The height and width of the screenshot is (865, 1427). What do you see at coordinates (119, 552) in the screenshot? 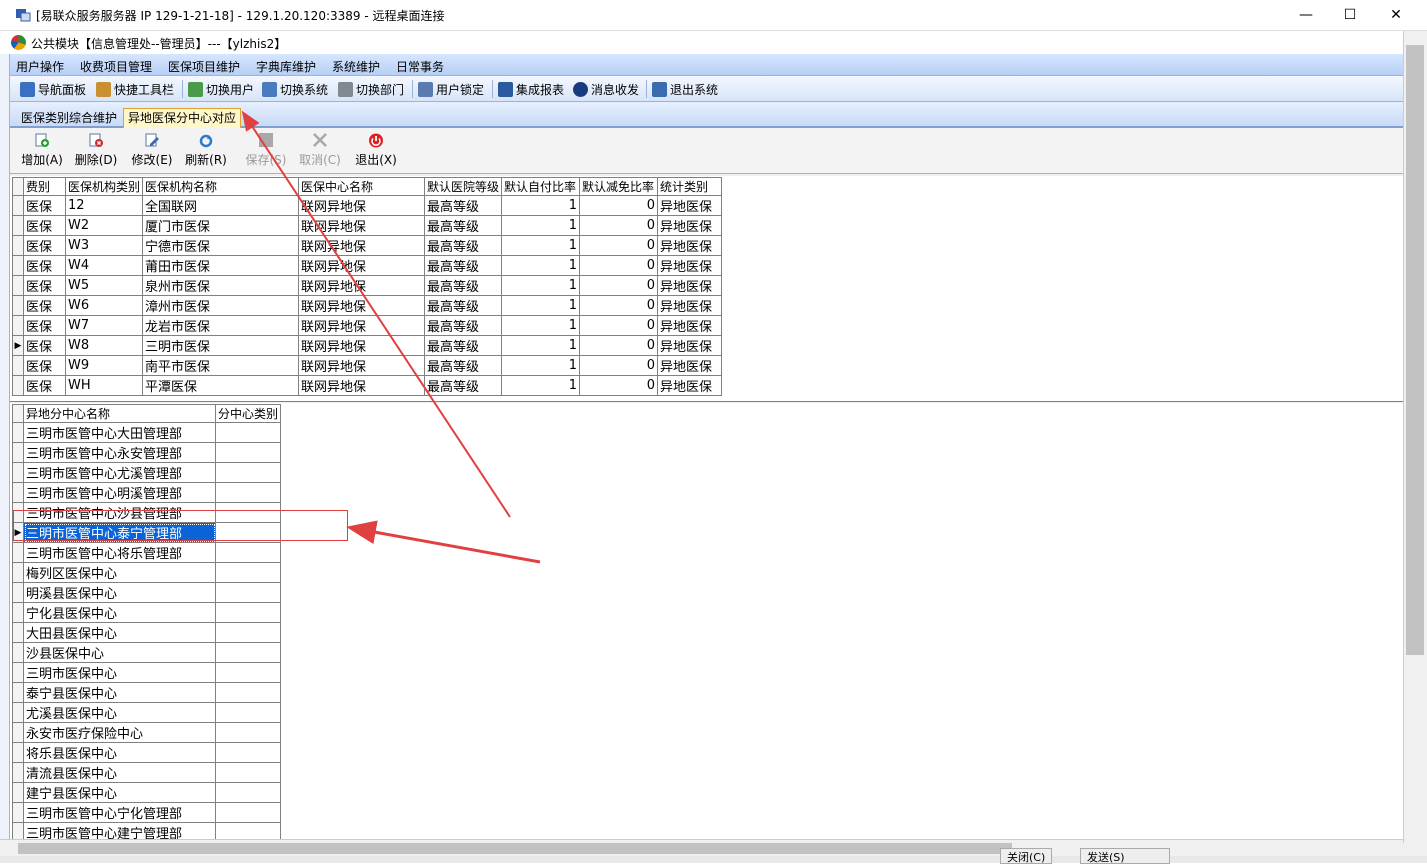
I see `table-cell: 三明市医管中心将乐管理部` at bounding box center [119, 552].